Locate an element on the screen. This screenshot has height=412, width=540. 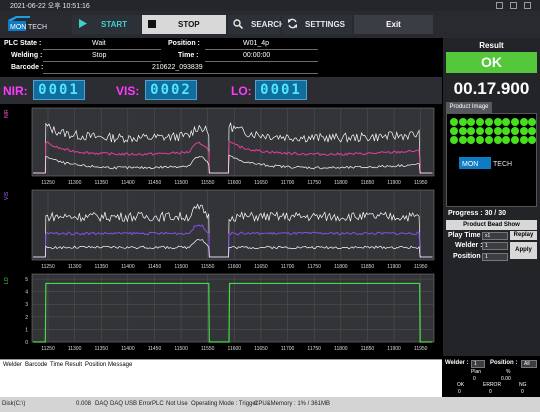
maximize-icon is located at coordinates (513, 5).